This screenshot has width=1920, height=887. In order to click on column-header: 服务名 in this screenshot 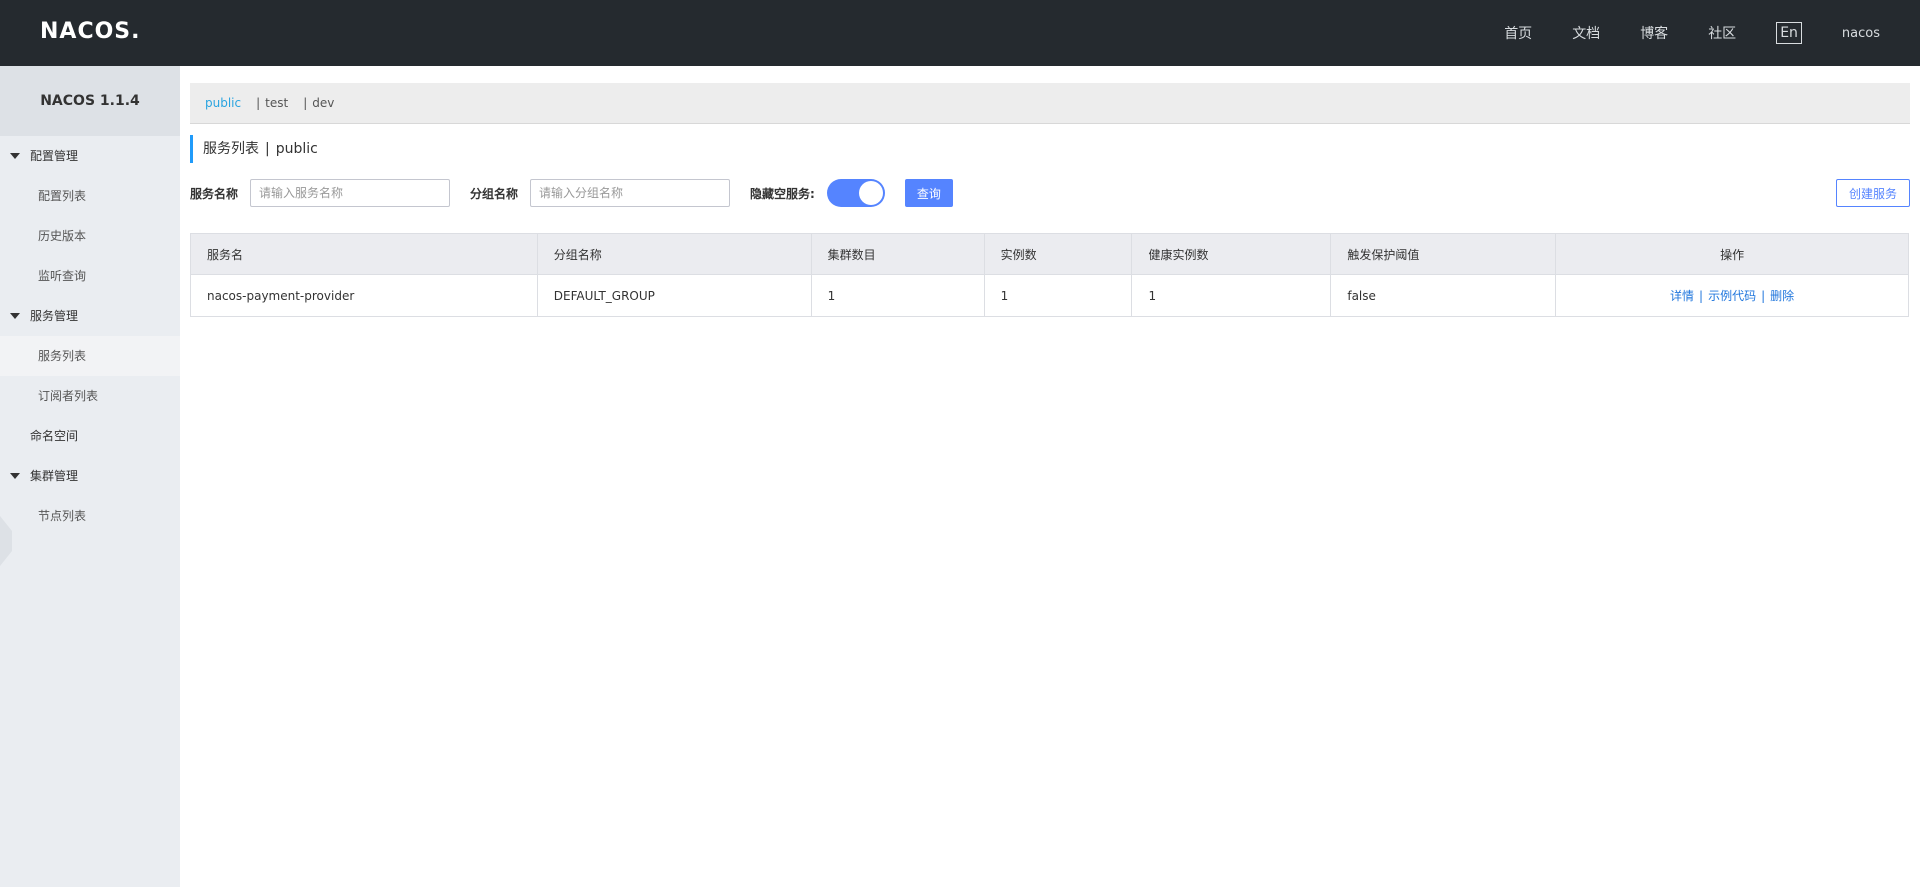, I will do `click(364, 254)`.